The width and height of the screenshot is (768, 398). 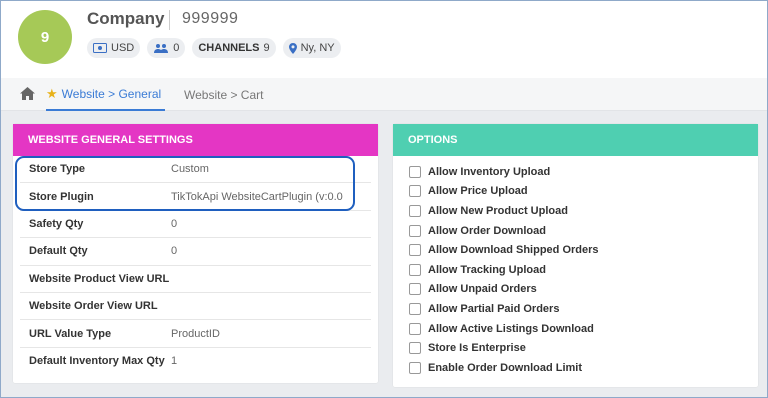 I want to click on option-label: Allow Partial Paid Orders, so click(x=494, y=308).